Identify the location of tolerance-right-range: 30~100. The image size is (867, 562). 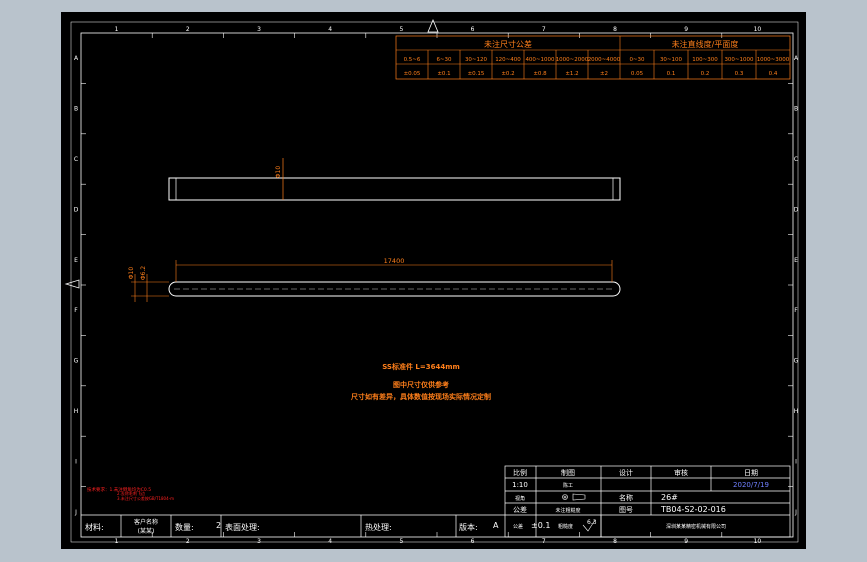
(671, 60).